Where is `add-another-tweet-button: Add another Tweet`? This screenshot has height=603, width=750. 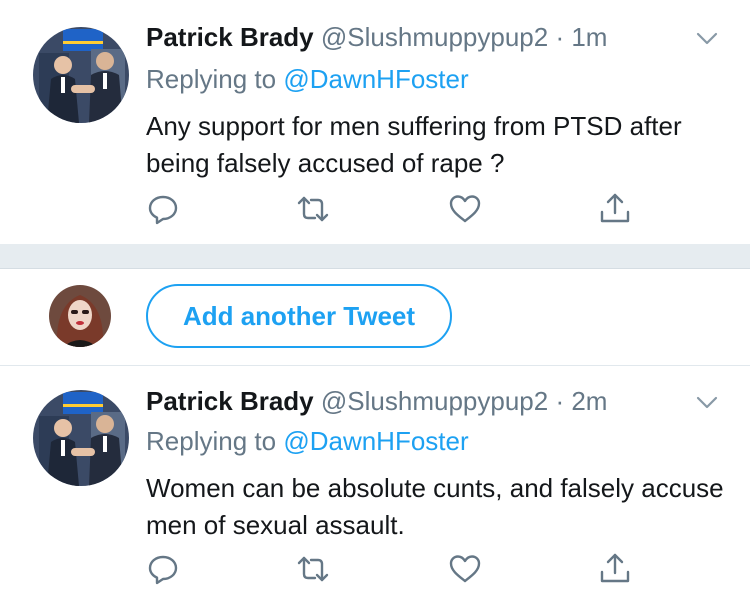 add-another-tweet-button: Add another Tweet is located at coordinates (299, 316).